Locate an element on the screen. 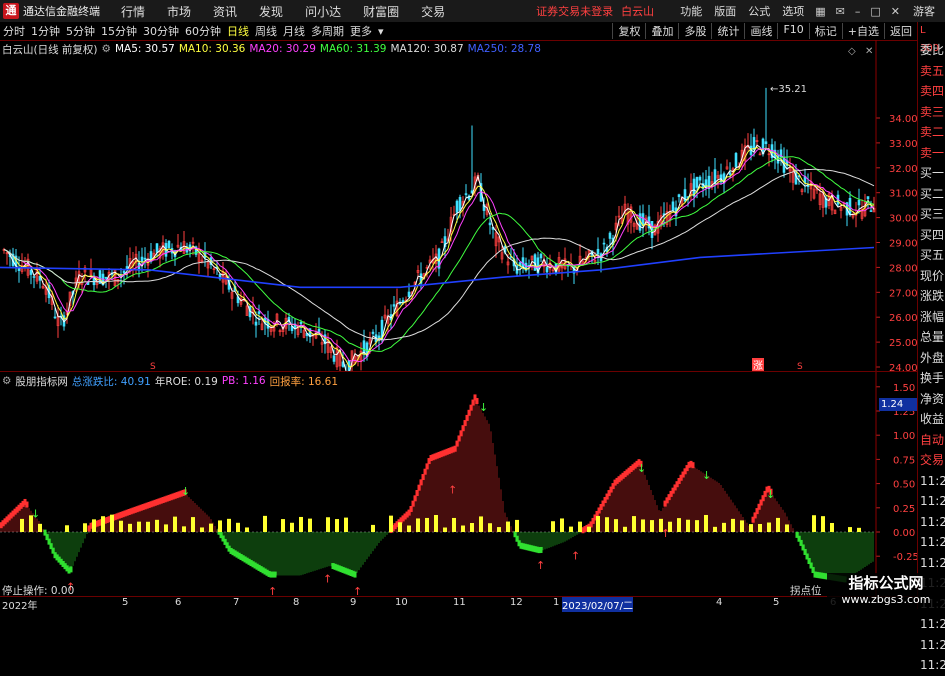  sidebar-item: 买一 is located at coordinates (931, 173).